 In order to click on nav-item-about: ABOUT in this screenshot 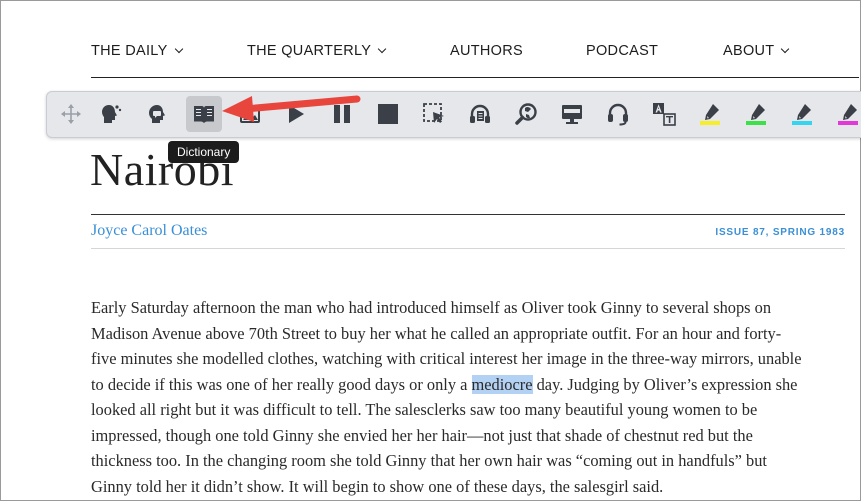, I will do `click(756, 51)`.